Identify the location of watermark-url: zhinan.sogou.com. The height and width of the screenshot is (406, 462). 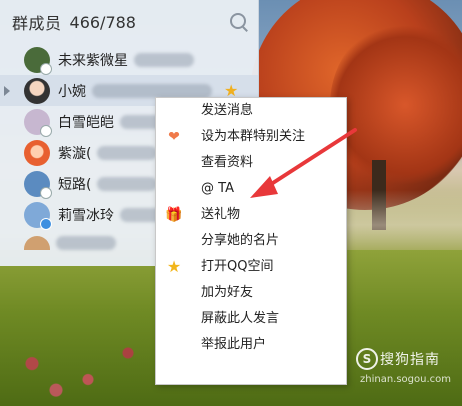
(406, 379).